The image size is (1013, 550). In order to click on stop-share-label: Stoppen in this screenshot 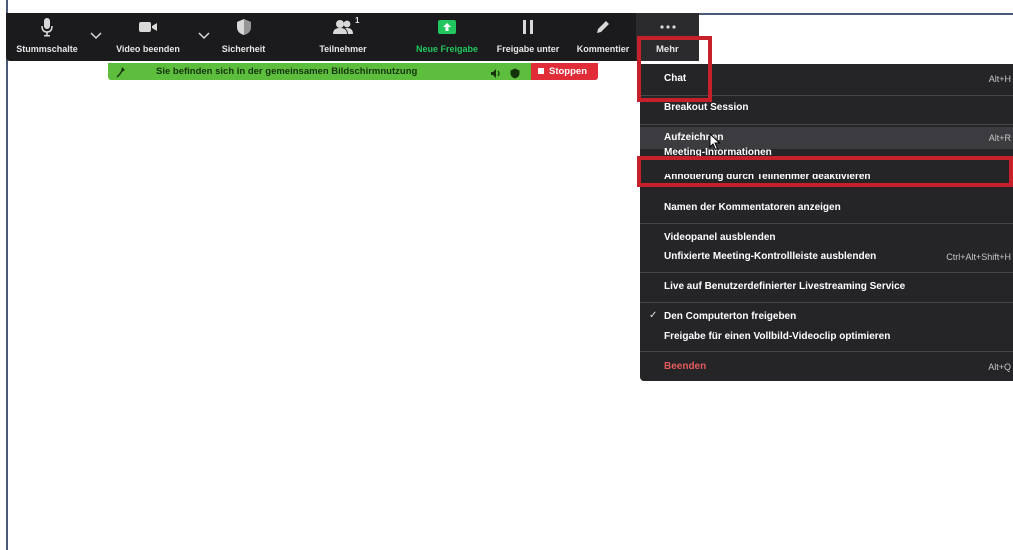, I will do `click(568, 71)`.